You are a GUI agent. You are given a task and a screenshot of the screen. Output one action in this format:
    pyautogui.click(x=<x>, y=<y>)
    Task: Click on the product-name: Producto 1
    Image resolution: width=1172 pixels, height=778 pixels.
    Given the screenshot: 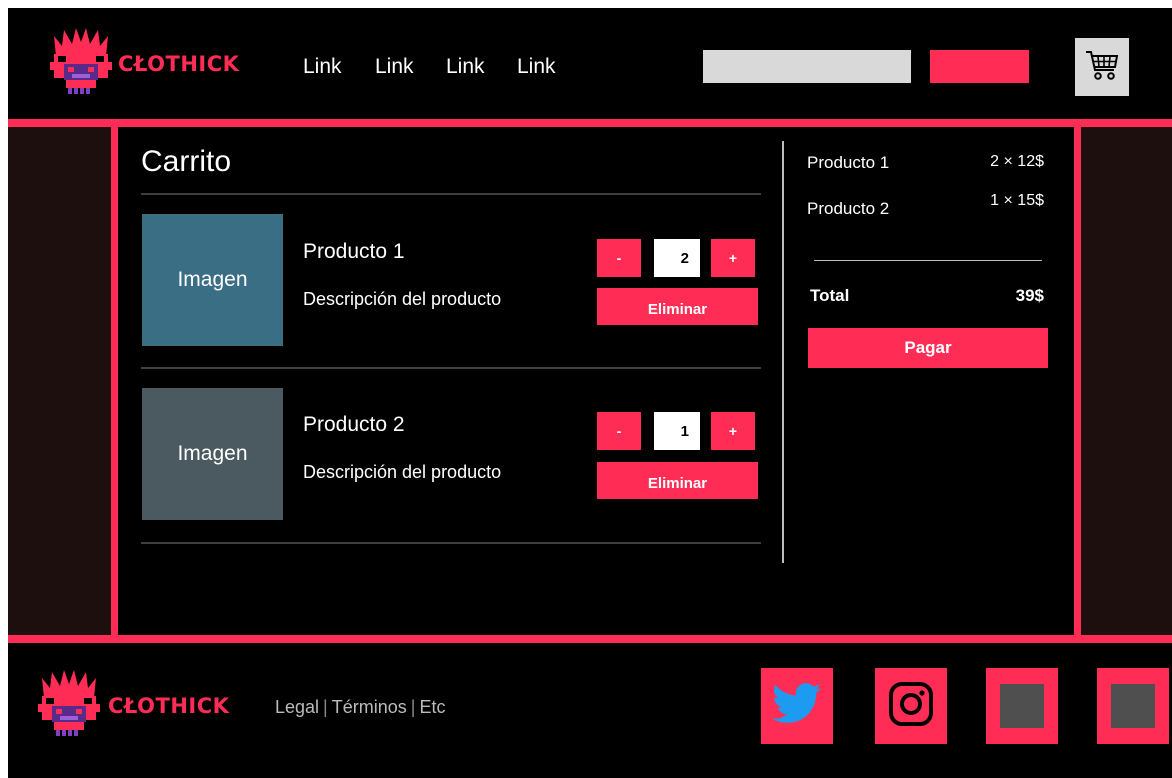 What is the action you would take?
    pyautogui.click(x=354, y=251)
    